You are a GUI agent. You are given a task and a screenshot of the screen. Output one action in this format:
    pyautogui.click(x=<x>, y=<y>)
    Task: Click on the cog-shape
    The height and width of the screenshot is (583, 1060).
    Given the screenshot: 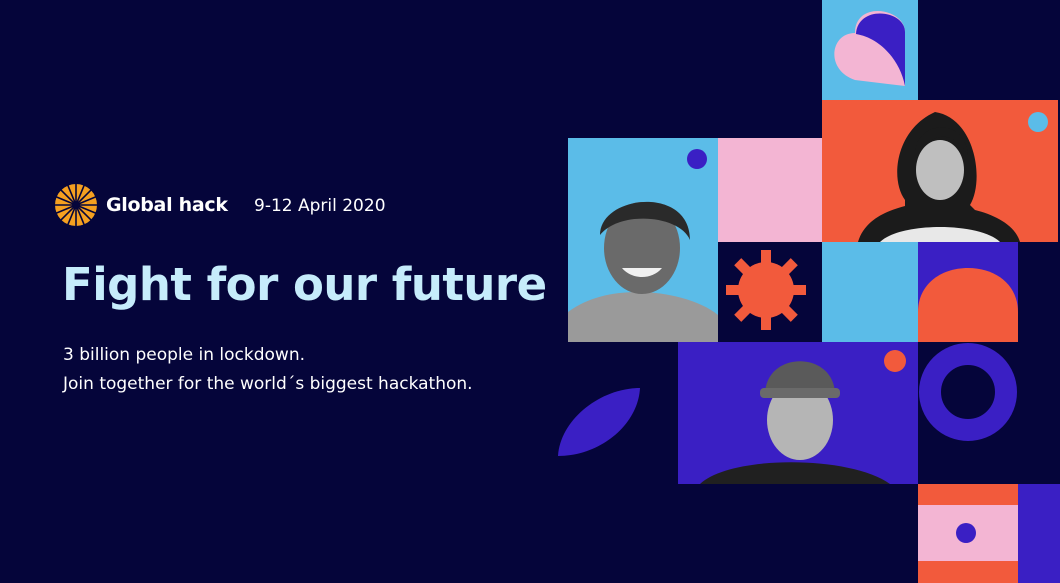 What is the action you would take?
    pyautogui.click(x=766, y=290)
    